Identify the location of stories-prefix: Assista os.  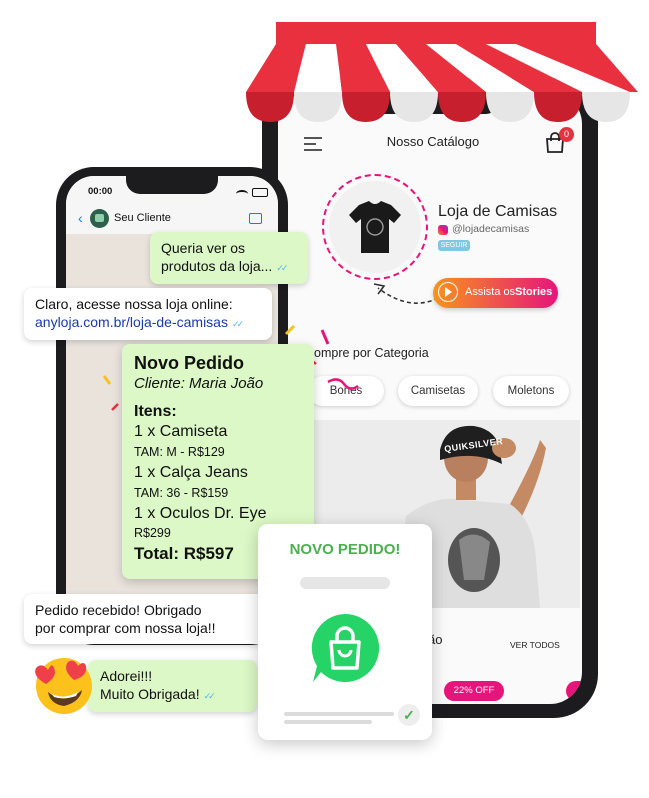
(490, 292).